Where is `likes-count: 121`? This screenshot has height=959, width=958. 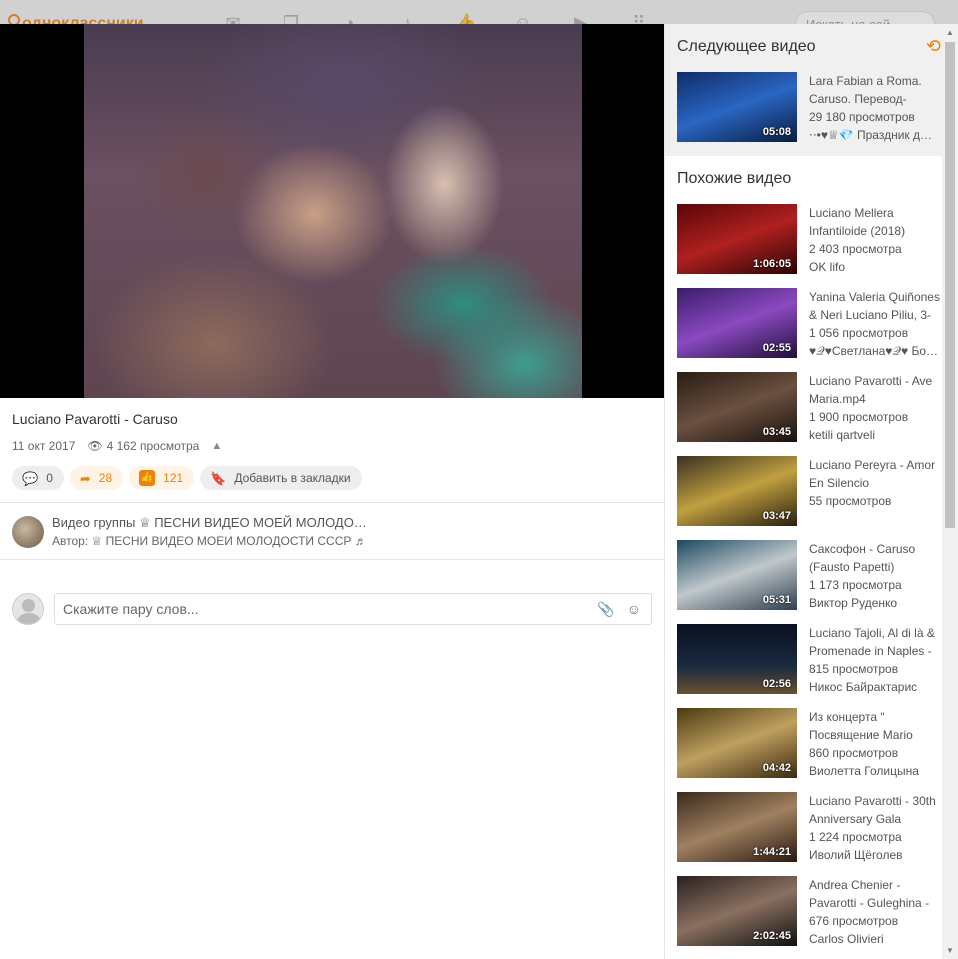 likes-count: 121 is located at coordinates (173, 478).